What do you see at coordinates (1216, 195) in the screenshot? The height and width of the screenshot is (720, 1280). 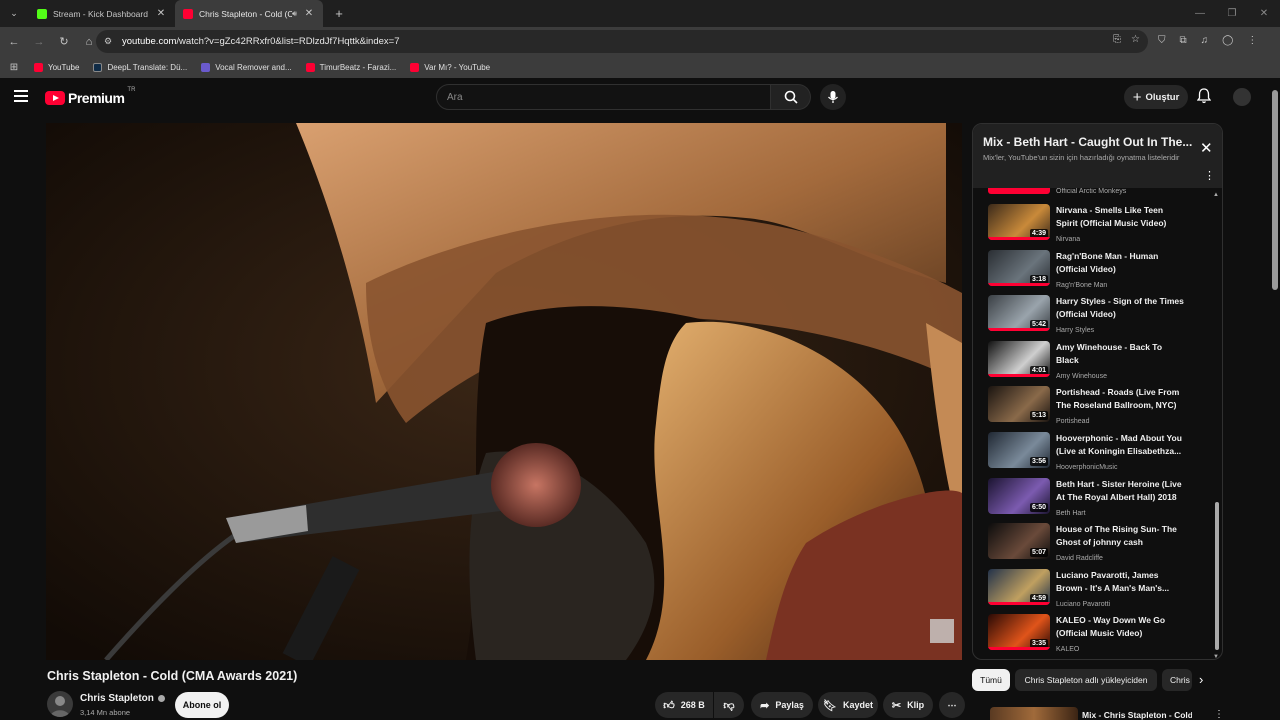 I see `scroll-up-icon: ▲` at bounding box center [1216, 195].